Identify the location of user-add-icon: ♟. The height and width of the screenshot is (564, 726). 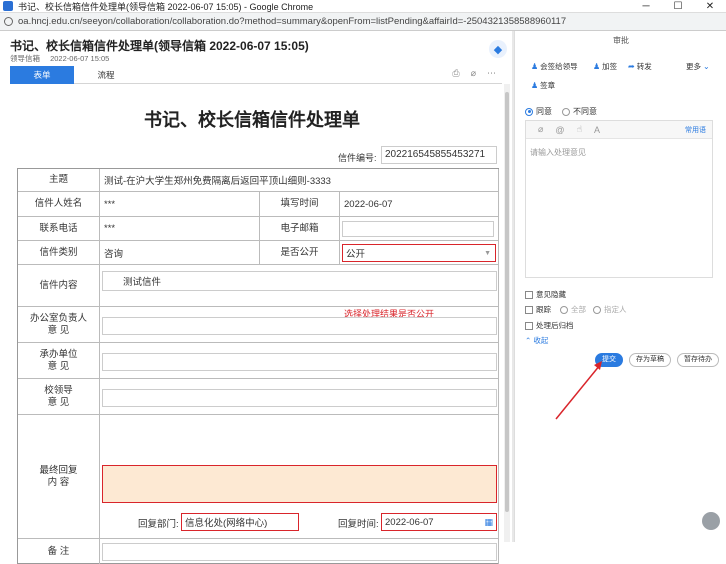
(597, 66).